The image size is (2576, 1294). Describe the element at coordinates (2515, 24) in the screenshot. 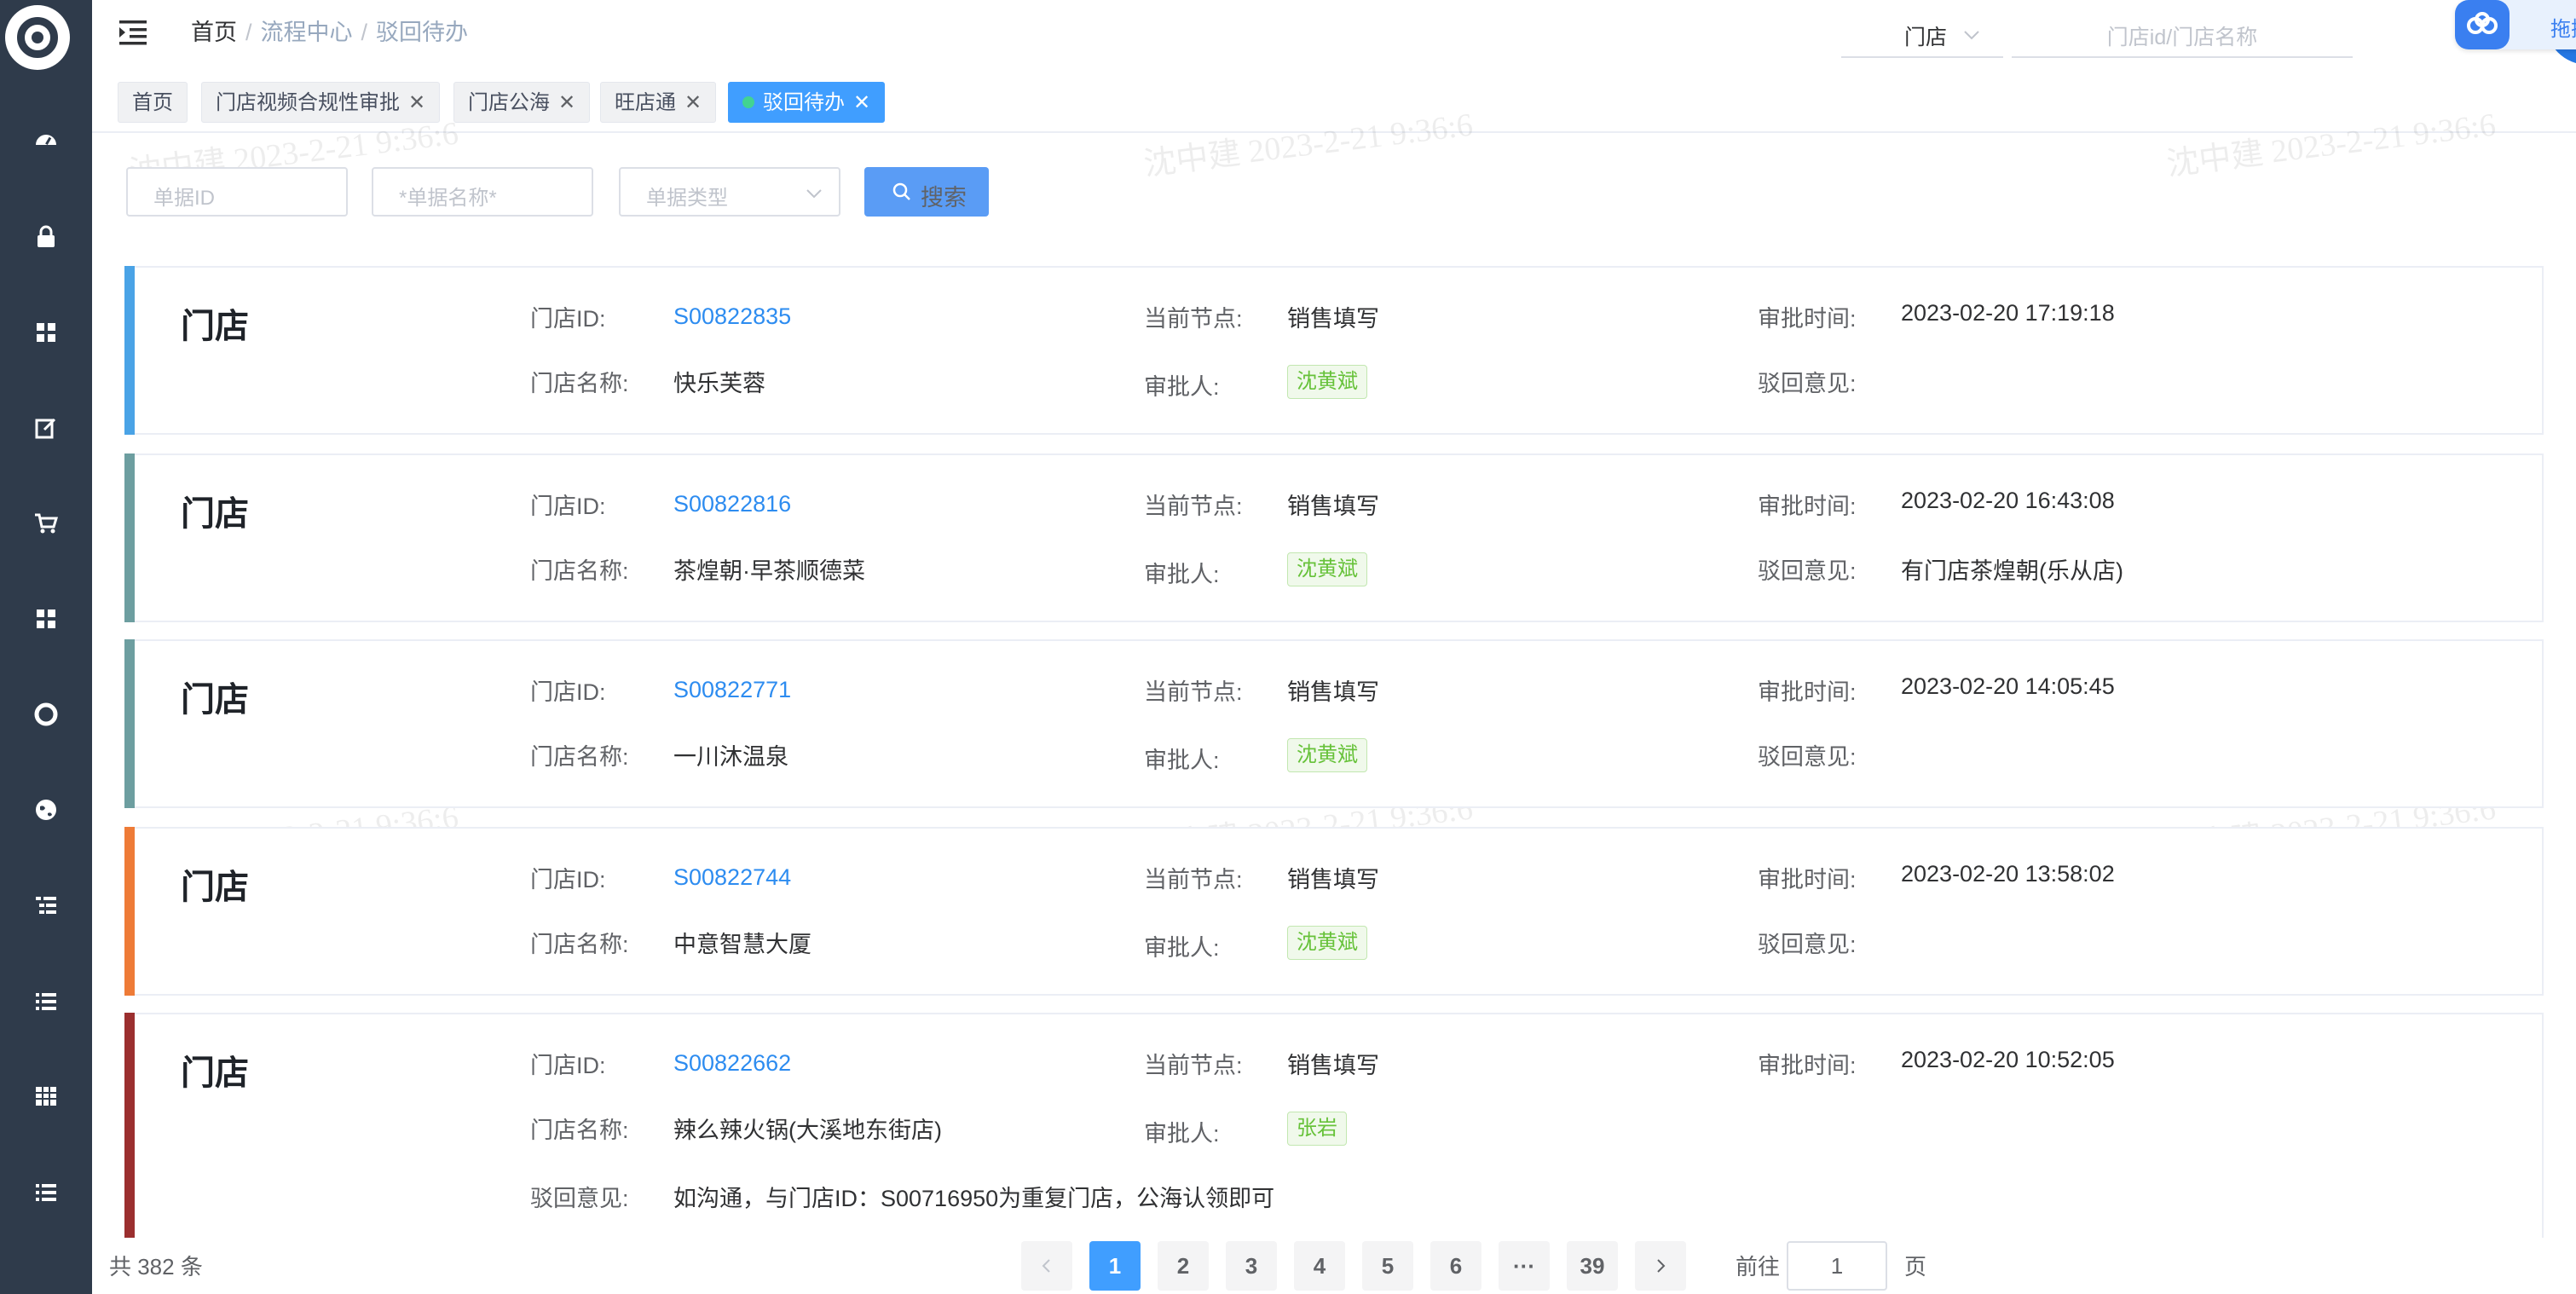

I see `drag-upload-widget: 拖拽上传` at that location.